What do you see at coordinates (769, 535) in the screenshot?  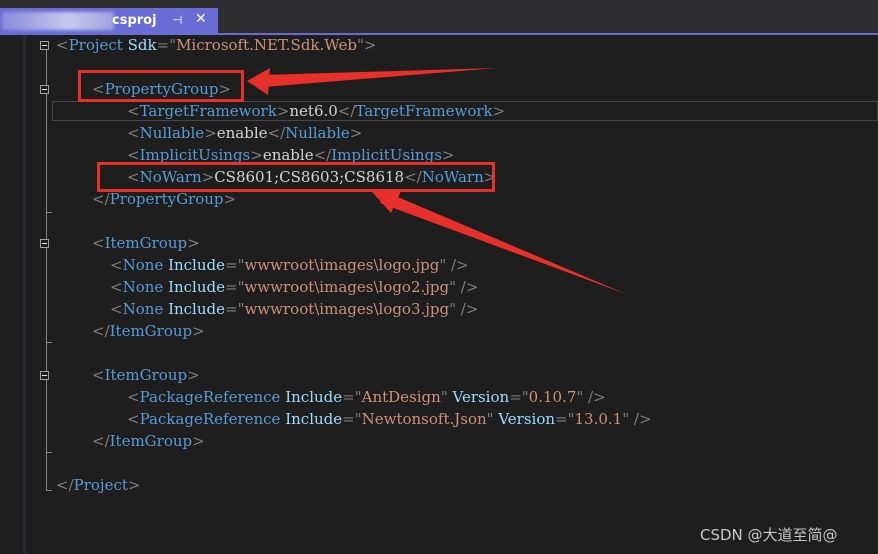 I see `watermark: CSDN @大道至简@` at bounding box center [769, 535].